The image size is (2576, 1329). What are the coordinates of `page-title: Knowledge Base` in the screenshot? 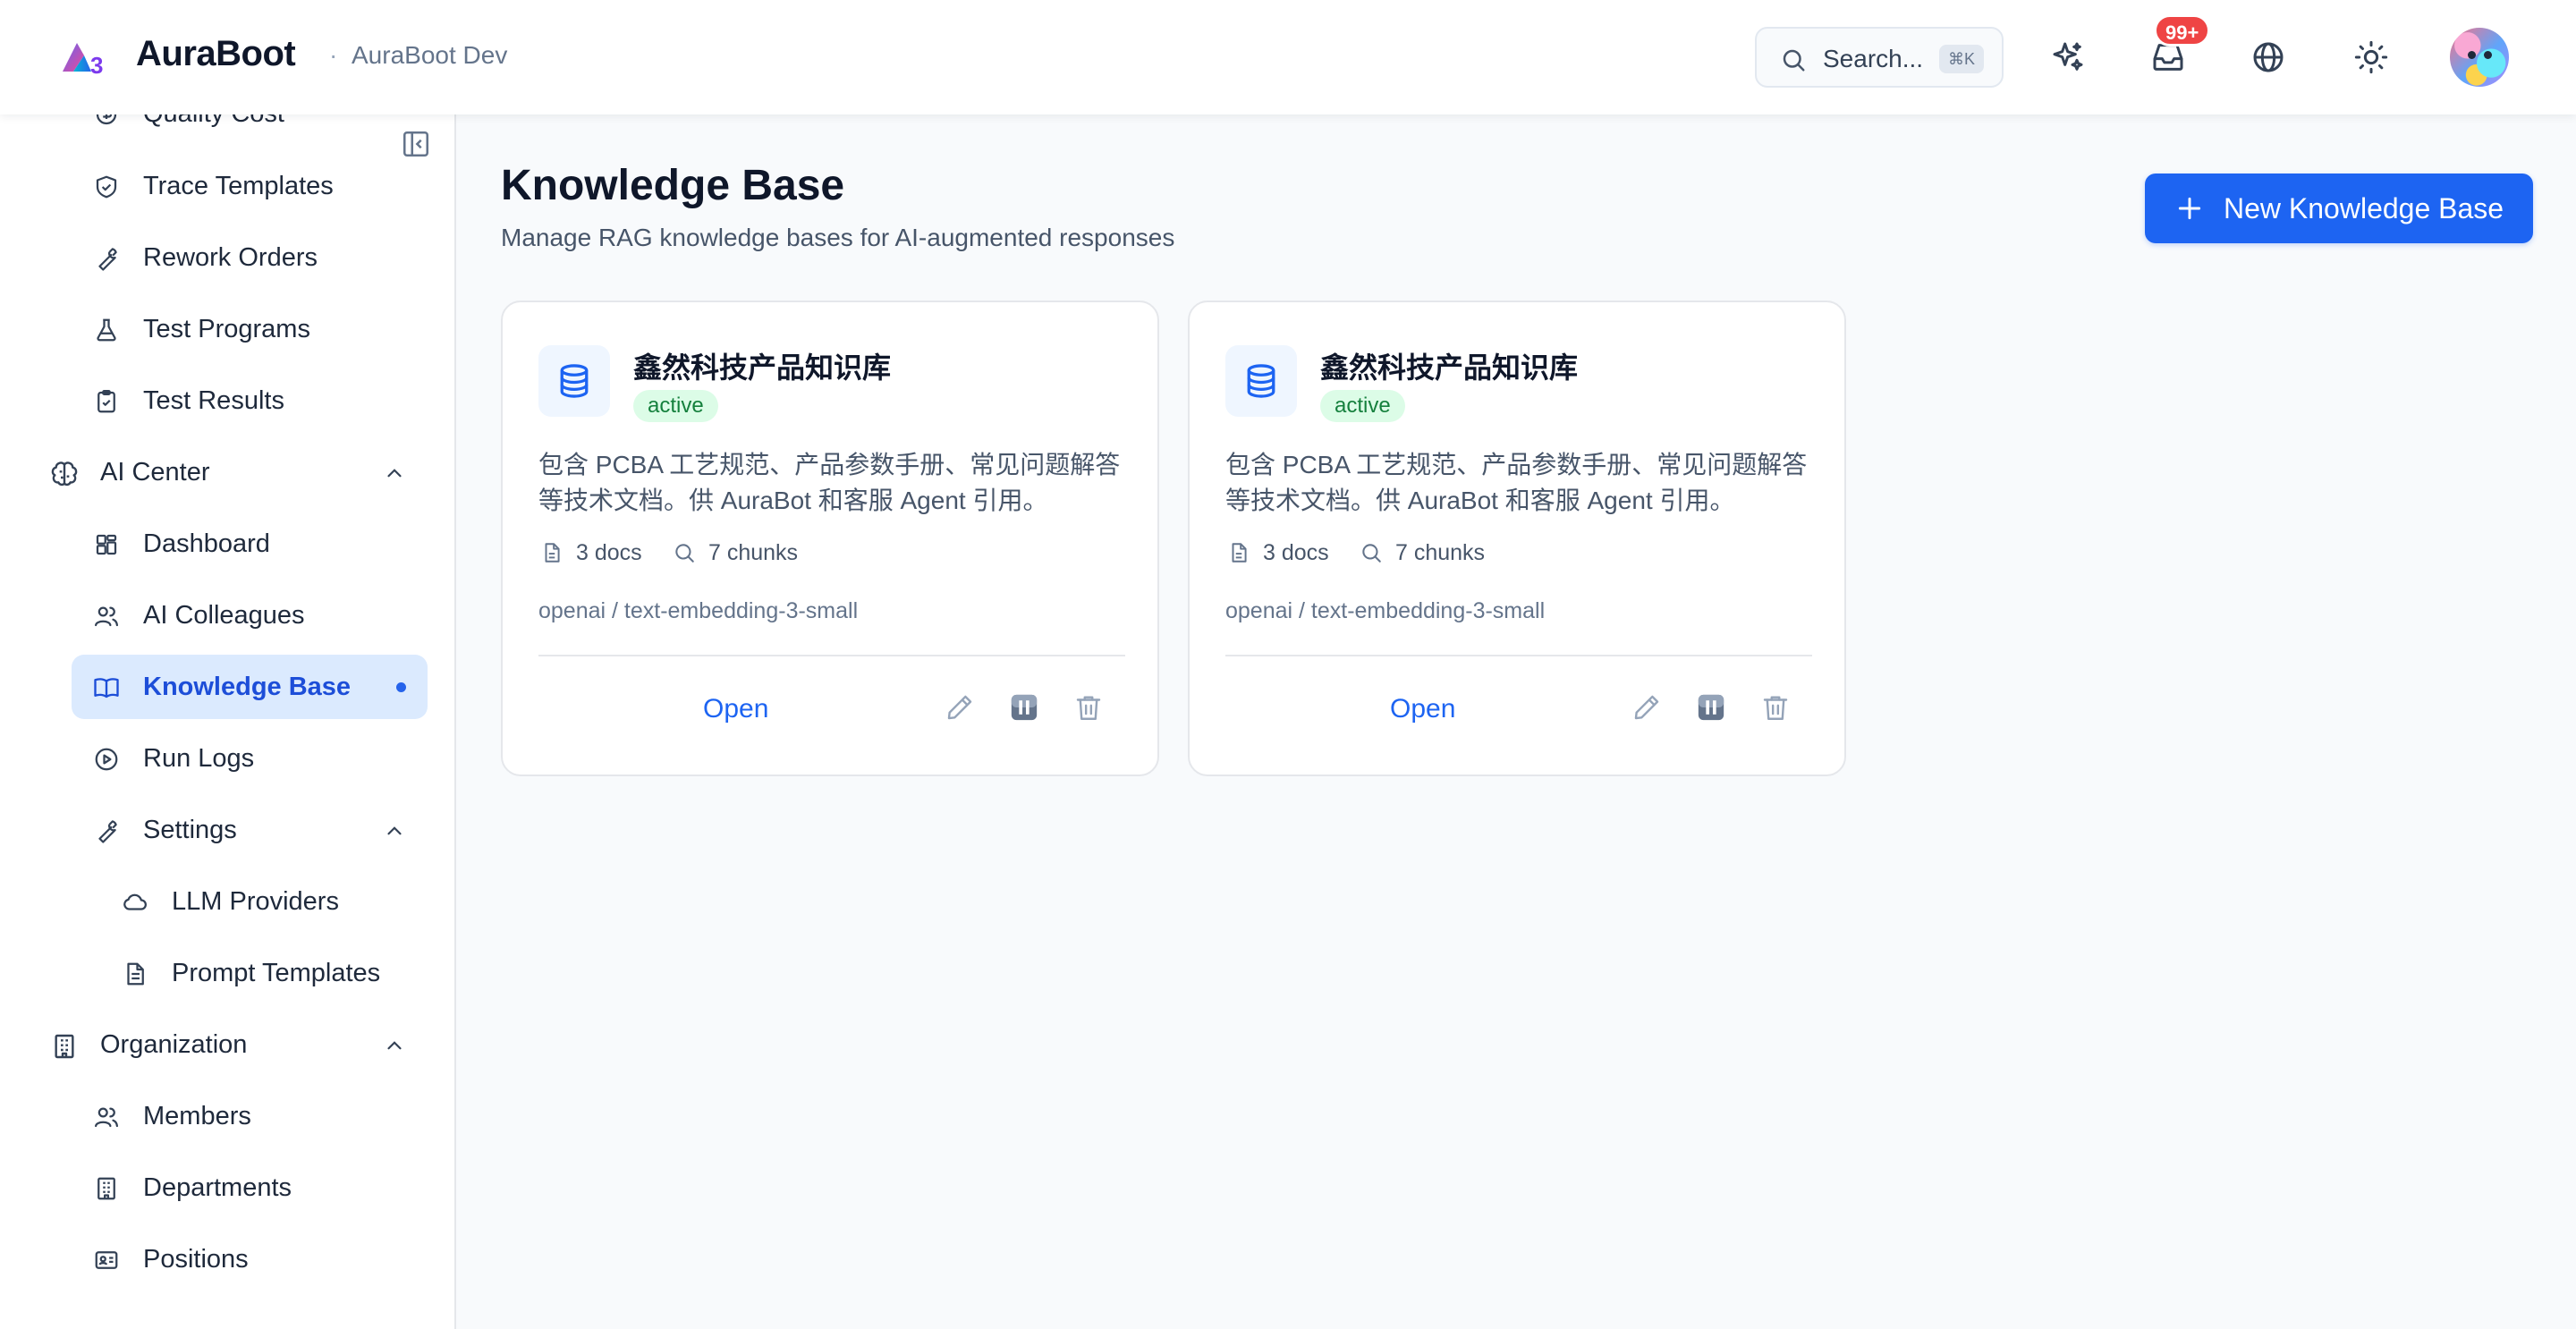 It's located at (673, 185).